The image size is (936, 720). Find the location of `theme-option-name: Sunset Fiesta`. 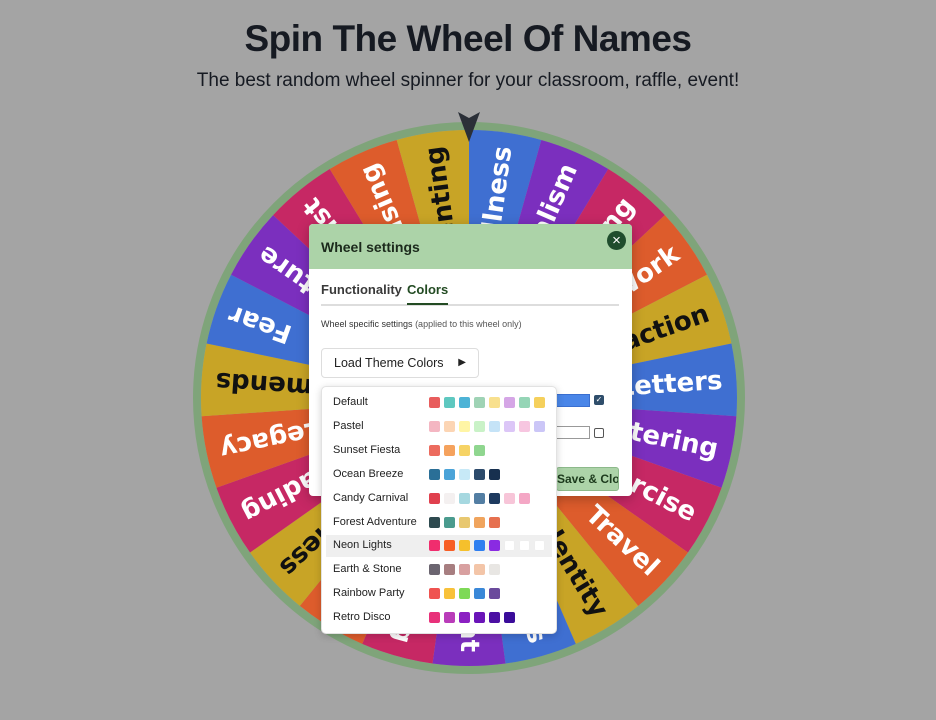

theme-option-name: Sunset Fiesta is located at coordinates (367, 449).